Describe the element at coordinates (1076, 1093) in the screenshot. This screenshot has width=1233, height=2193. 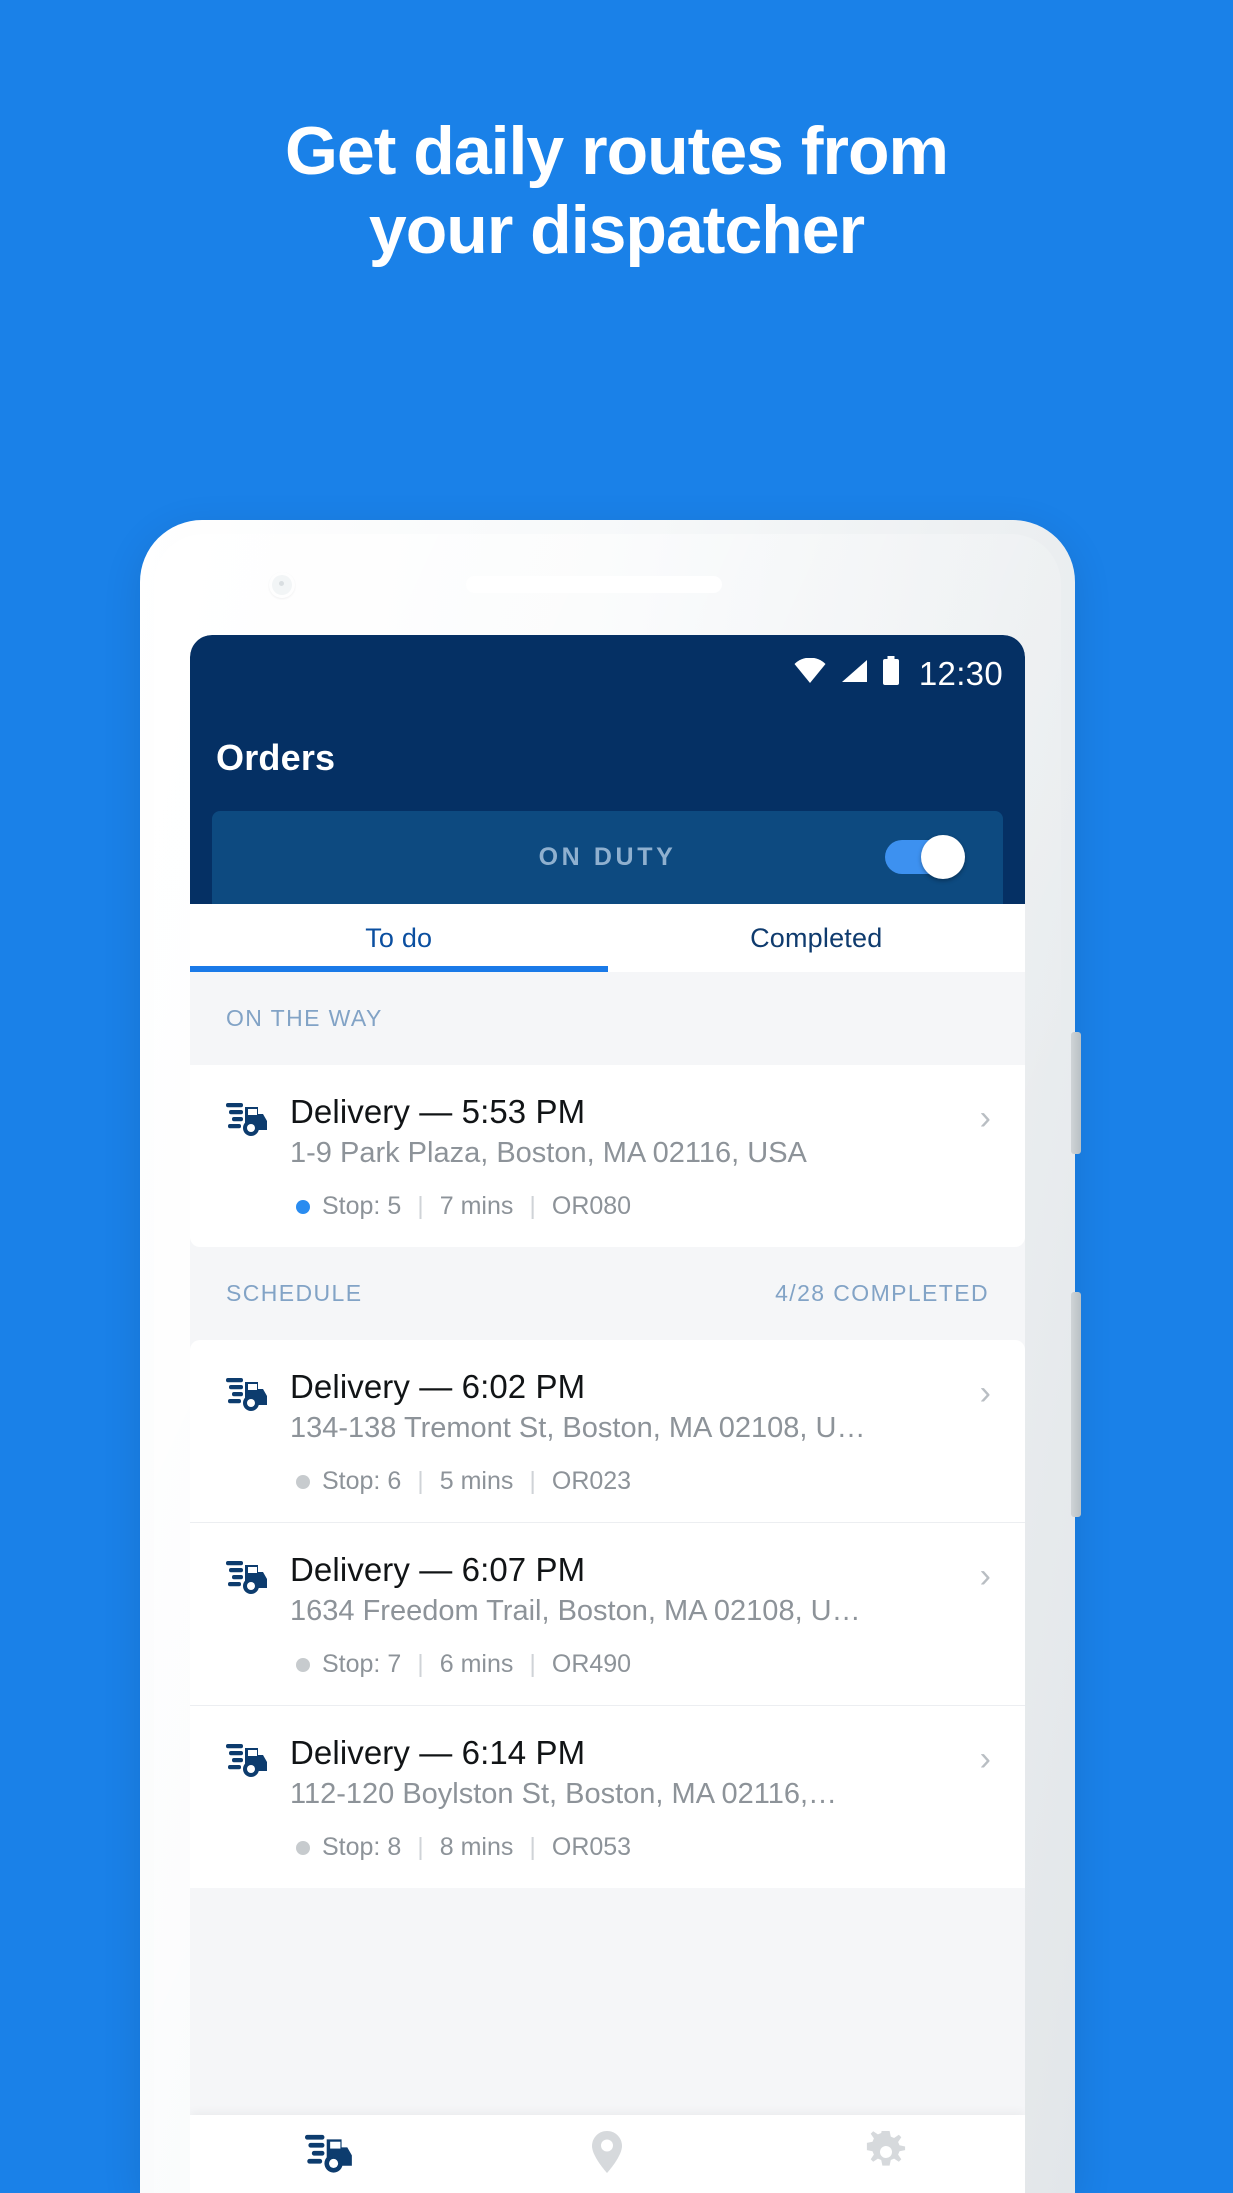
I see `power-button` at that location.